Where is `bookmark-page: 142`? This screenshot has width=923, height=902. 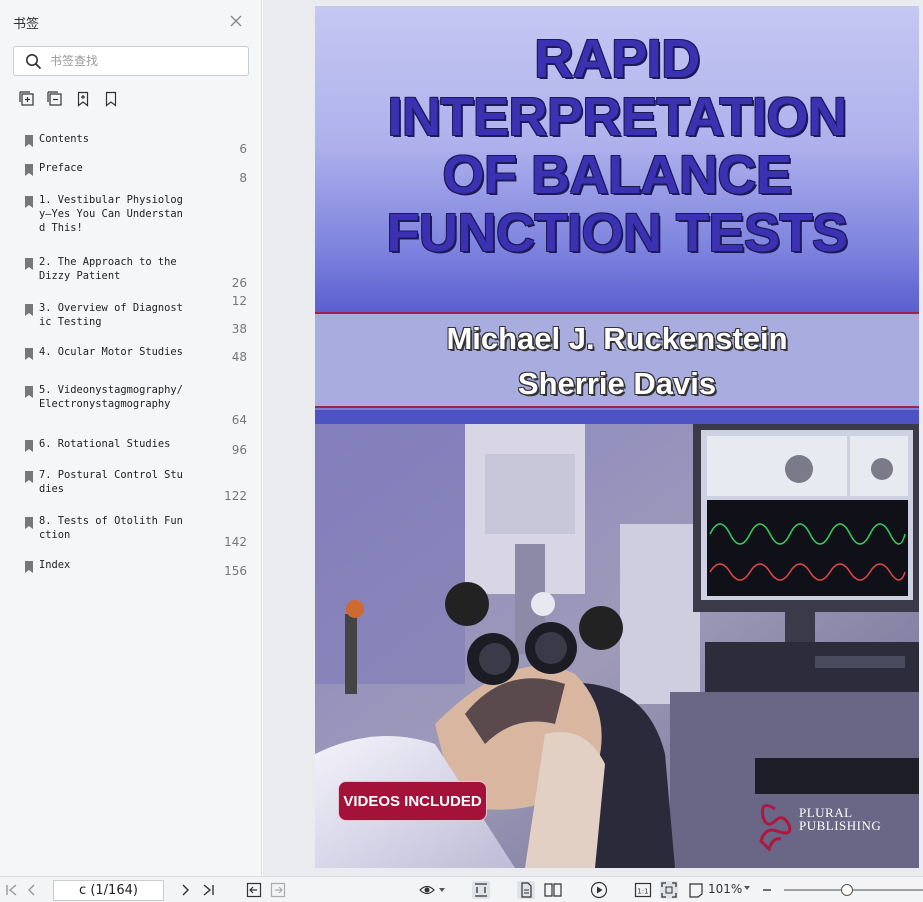
bookmark-page: 142 is located at coordinates (235, 542).